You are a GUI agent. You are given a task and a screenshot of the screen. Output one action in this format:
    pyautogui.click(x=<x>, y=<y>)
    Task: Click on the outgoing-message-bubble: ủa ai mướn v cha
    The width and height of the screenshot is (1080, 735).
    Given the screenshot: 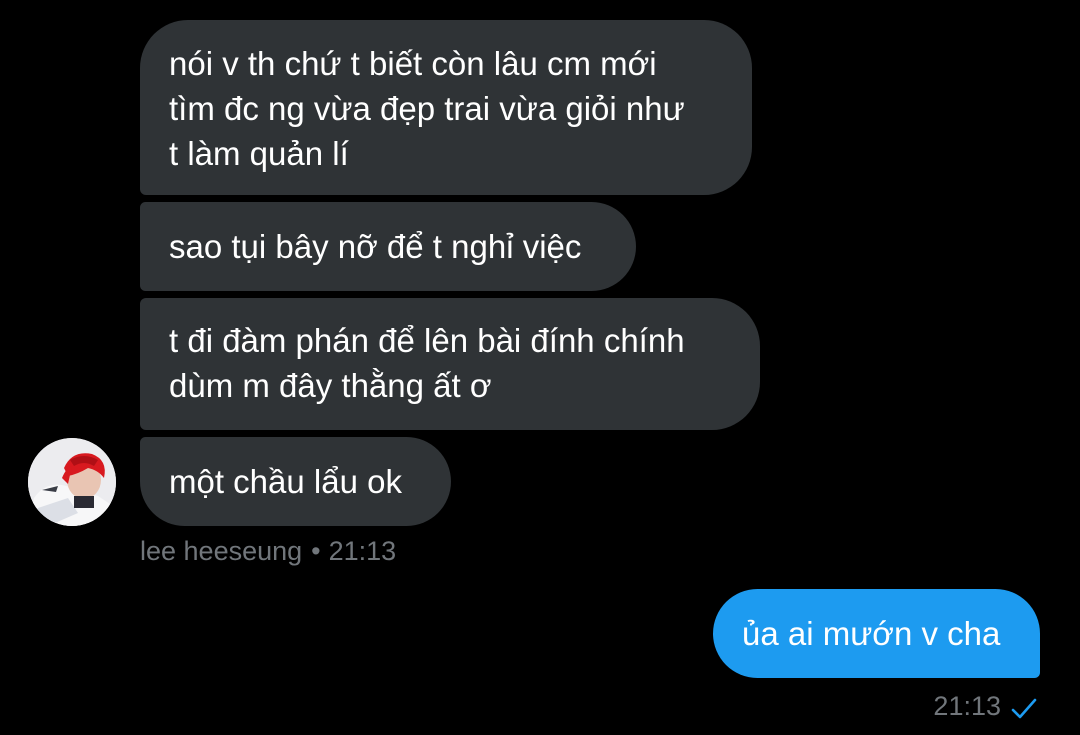 What is the action you would take?
    pyautogui.click(x=876, y=633)
    